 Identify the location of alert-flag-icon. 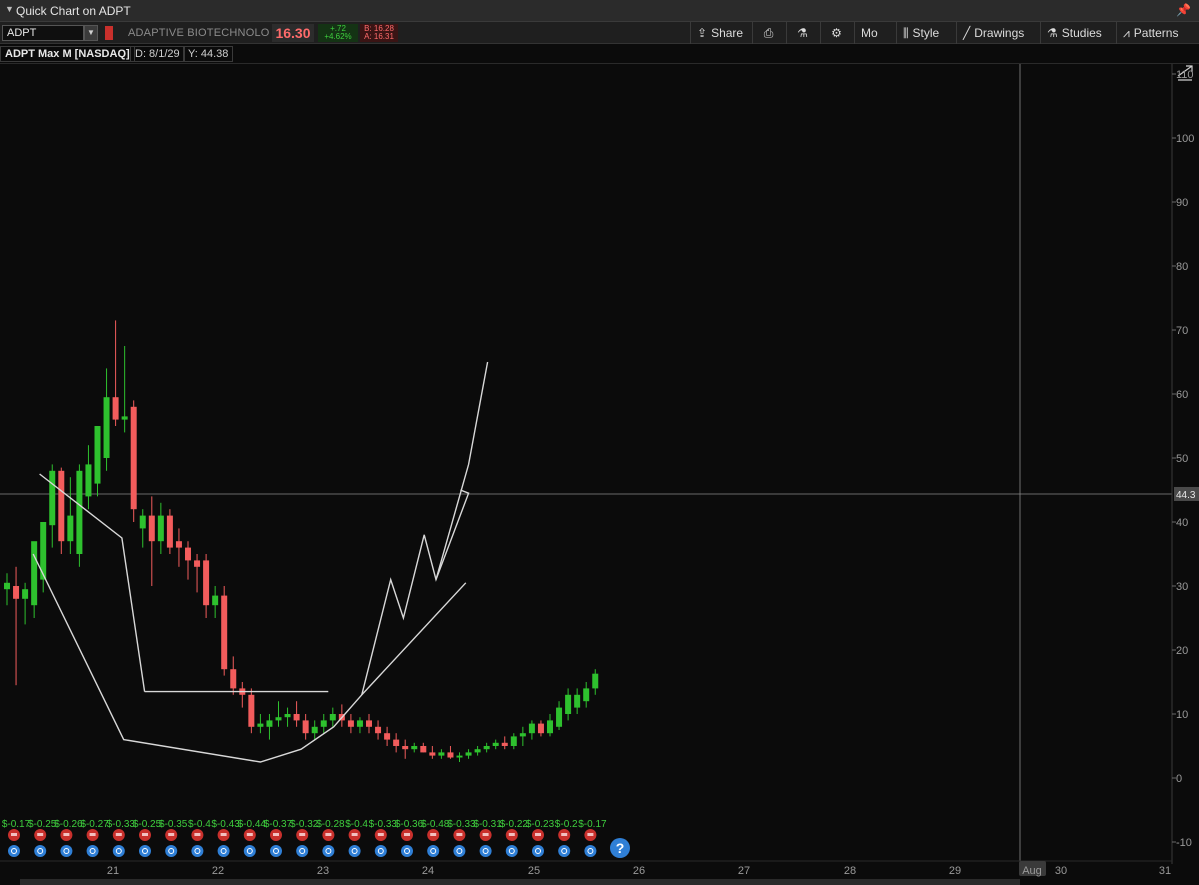
(109, 33).